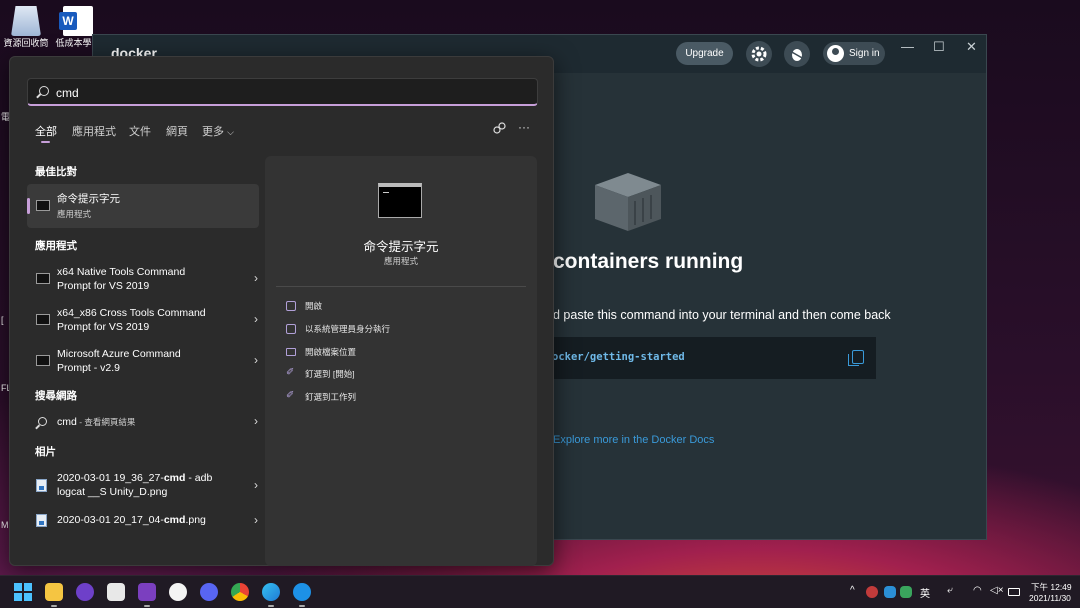  I want to click on desktop-recycle-bin: 資源回收筒, so click(26, 25).